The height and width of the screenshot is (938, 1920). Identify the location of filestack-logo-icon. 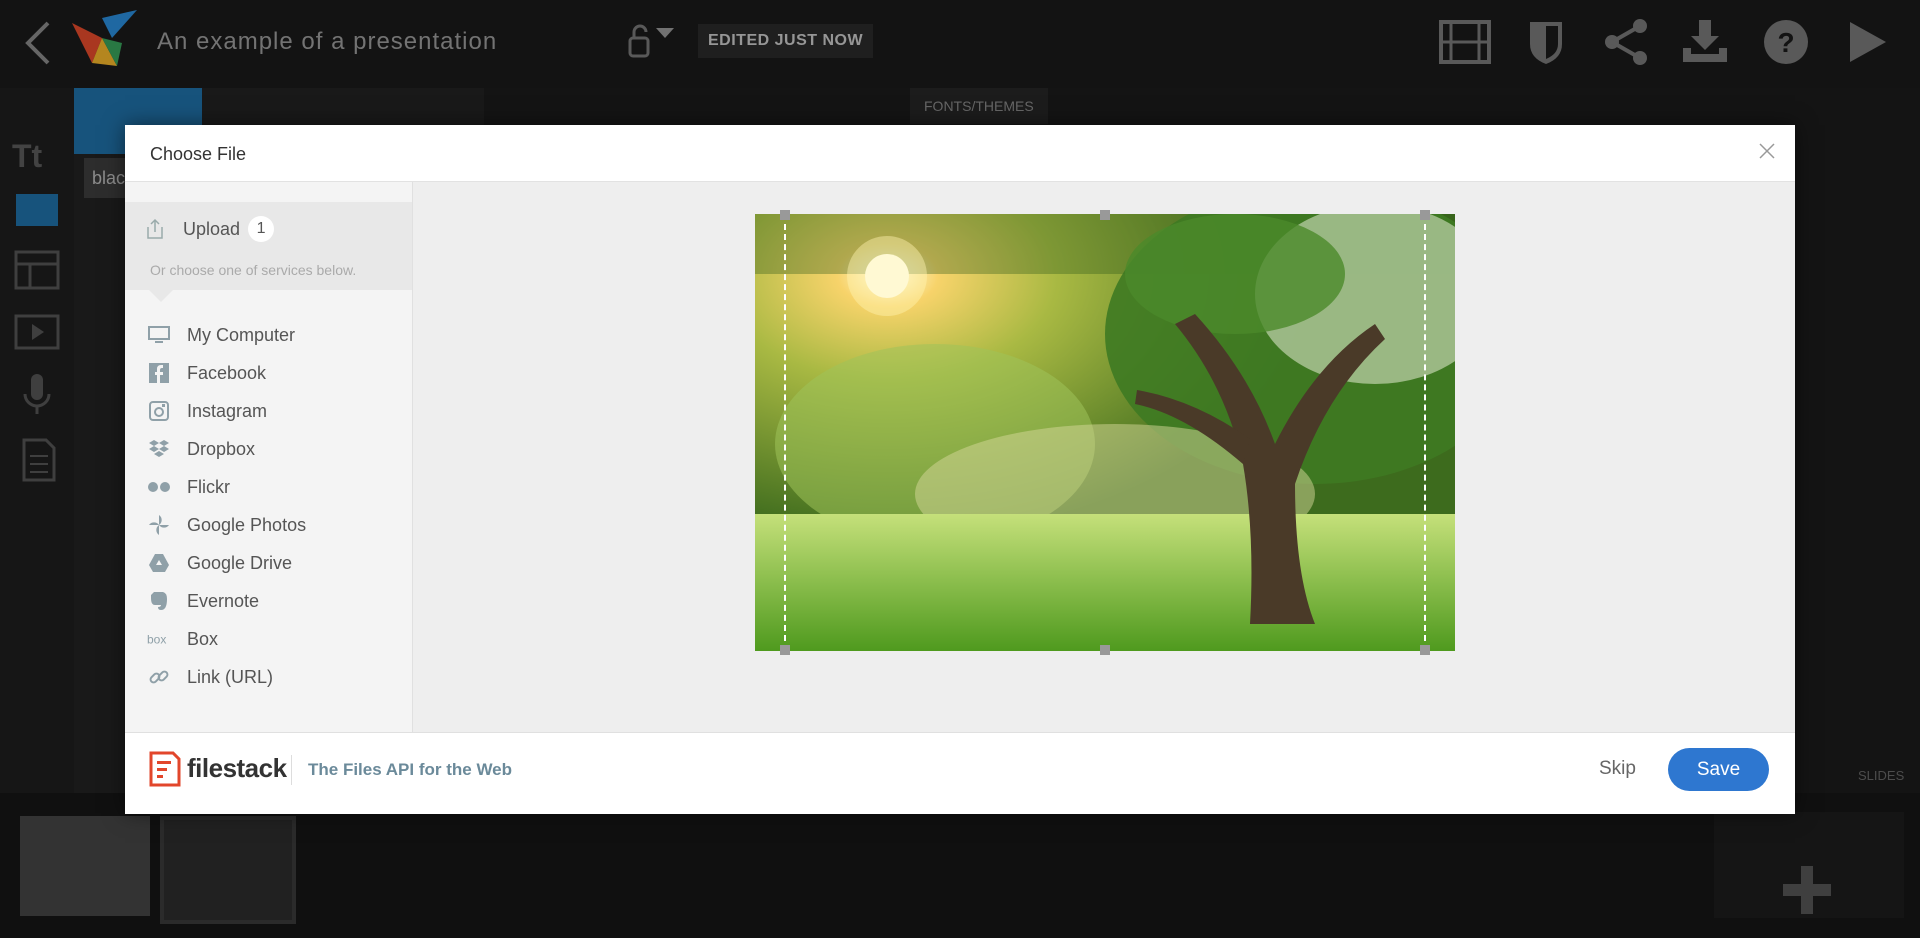
(165, 769).